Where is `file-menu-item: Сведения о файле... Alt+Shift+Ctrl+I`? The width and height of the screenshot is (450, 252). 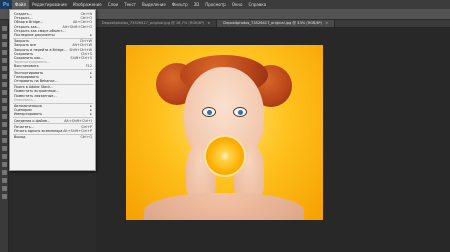 file-menu-item: Сведения о файле... Alt+Shift+Ctrl+I is located at coordinates (53, 121).